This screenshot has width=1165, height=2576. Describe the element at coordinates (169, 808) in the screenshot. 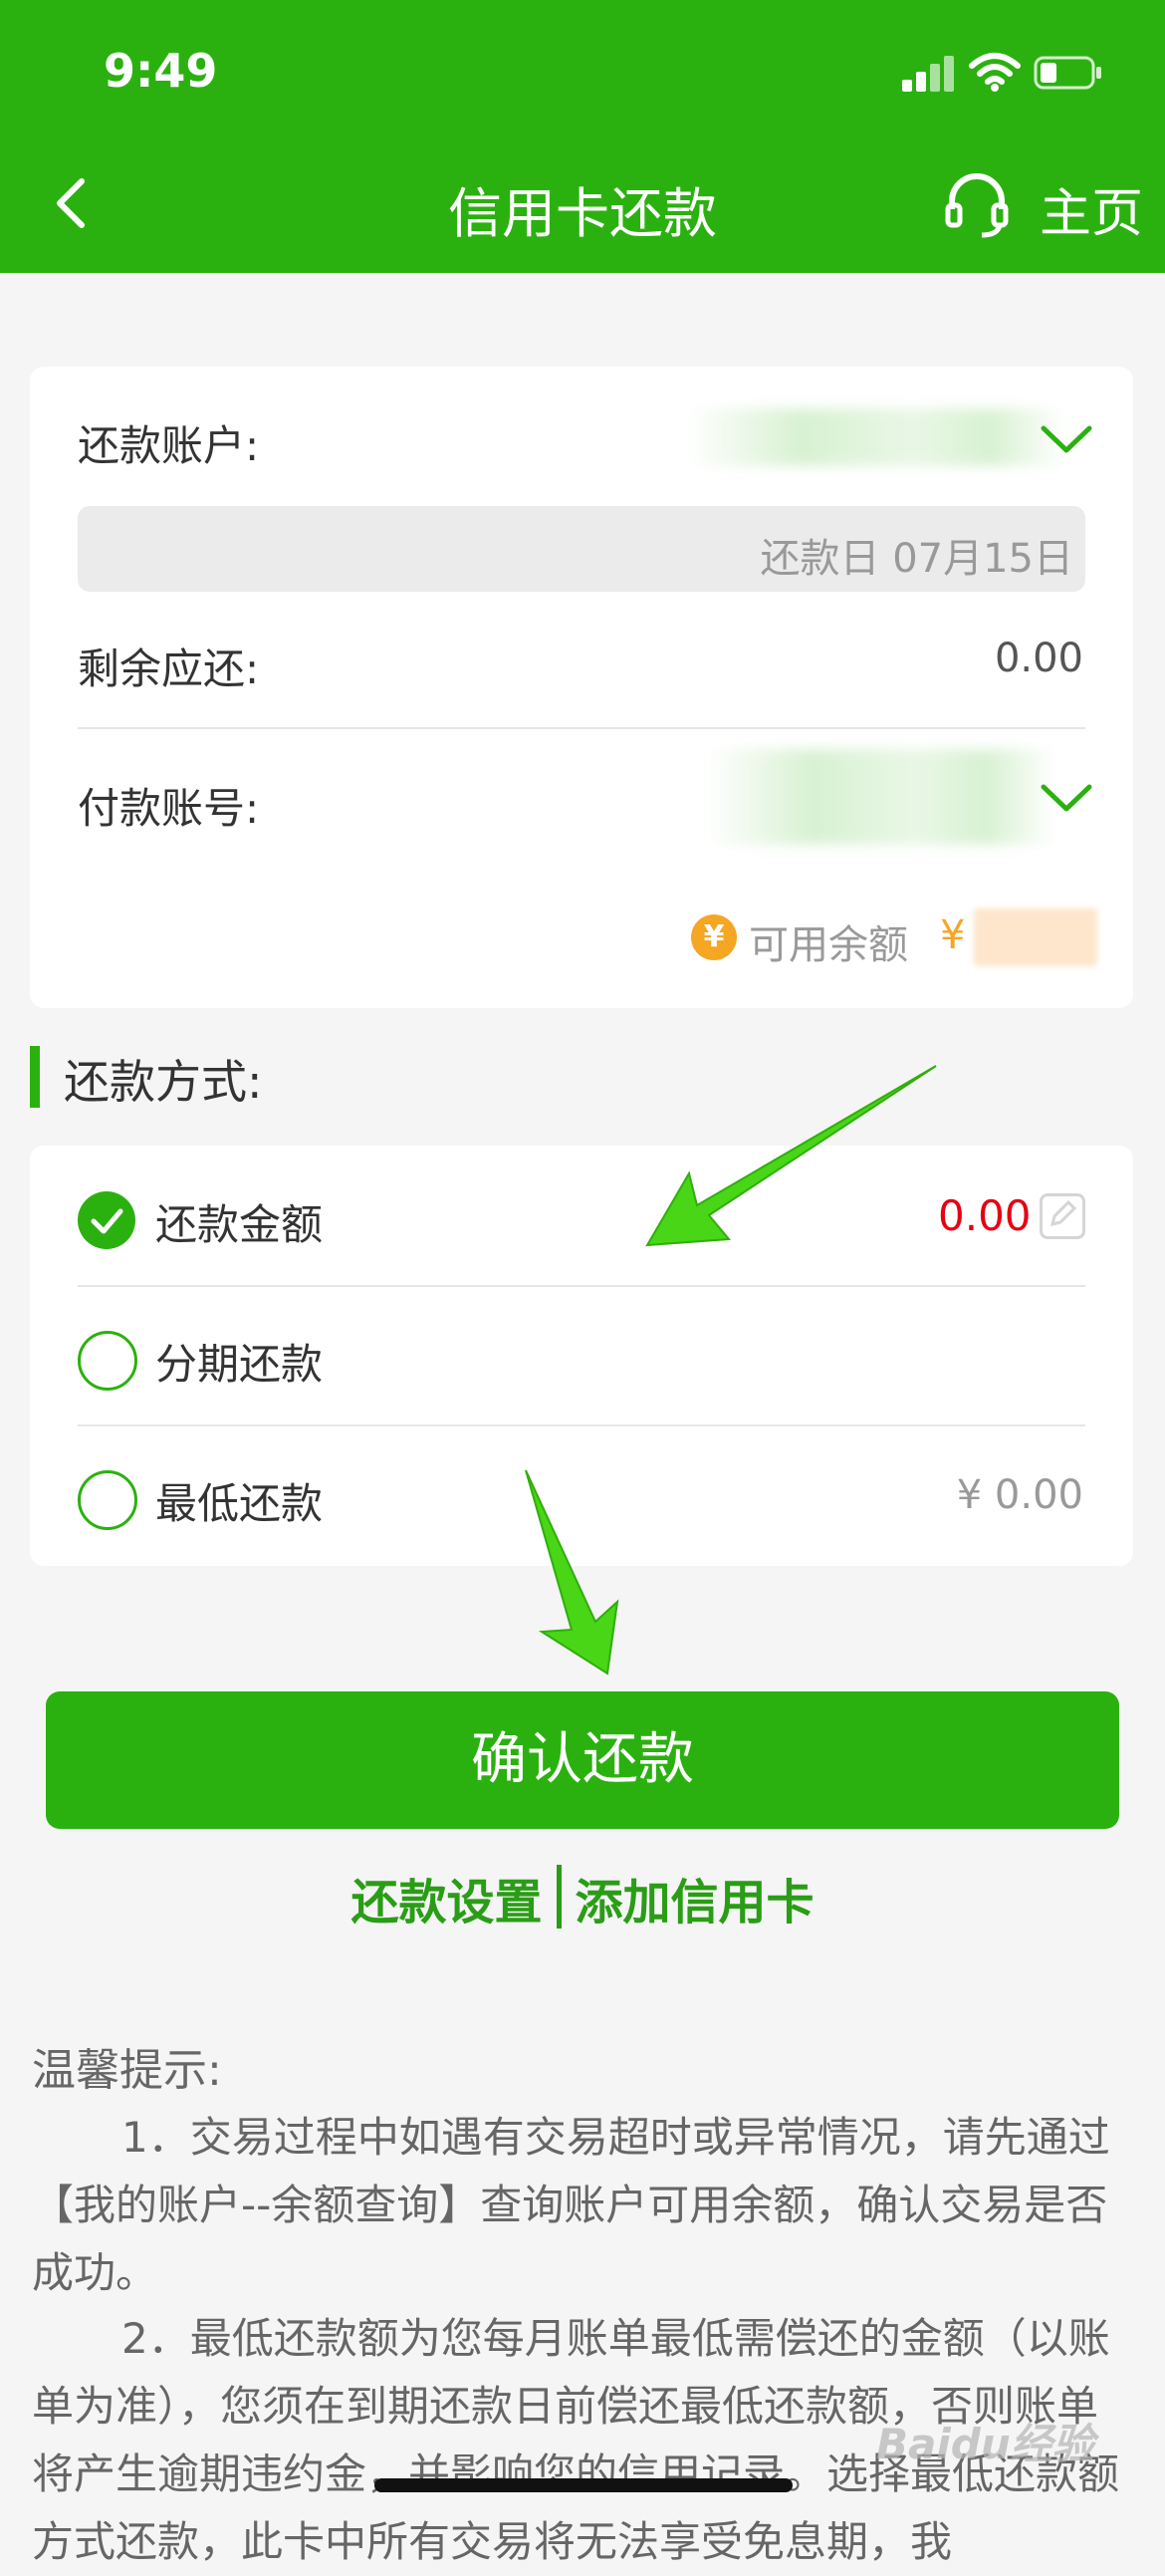

I see `pay-account-label: 付款账号:` at that location.